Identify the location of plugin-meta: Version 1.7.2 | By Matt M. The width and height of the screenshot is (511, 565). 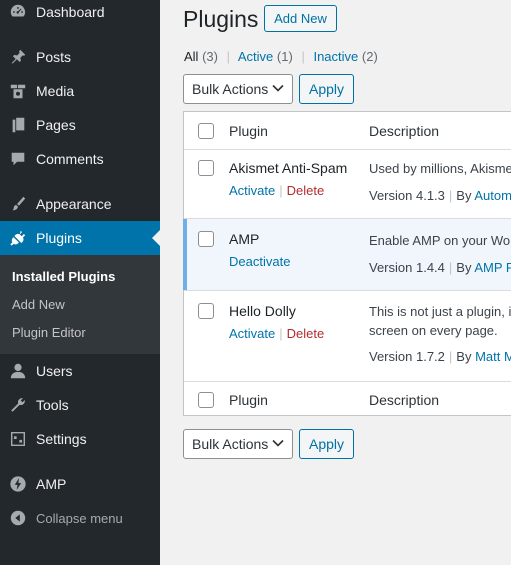
(440, 356).